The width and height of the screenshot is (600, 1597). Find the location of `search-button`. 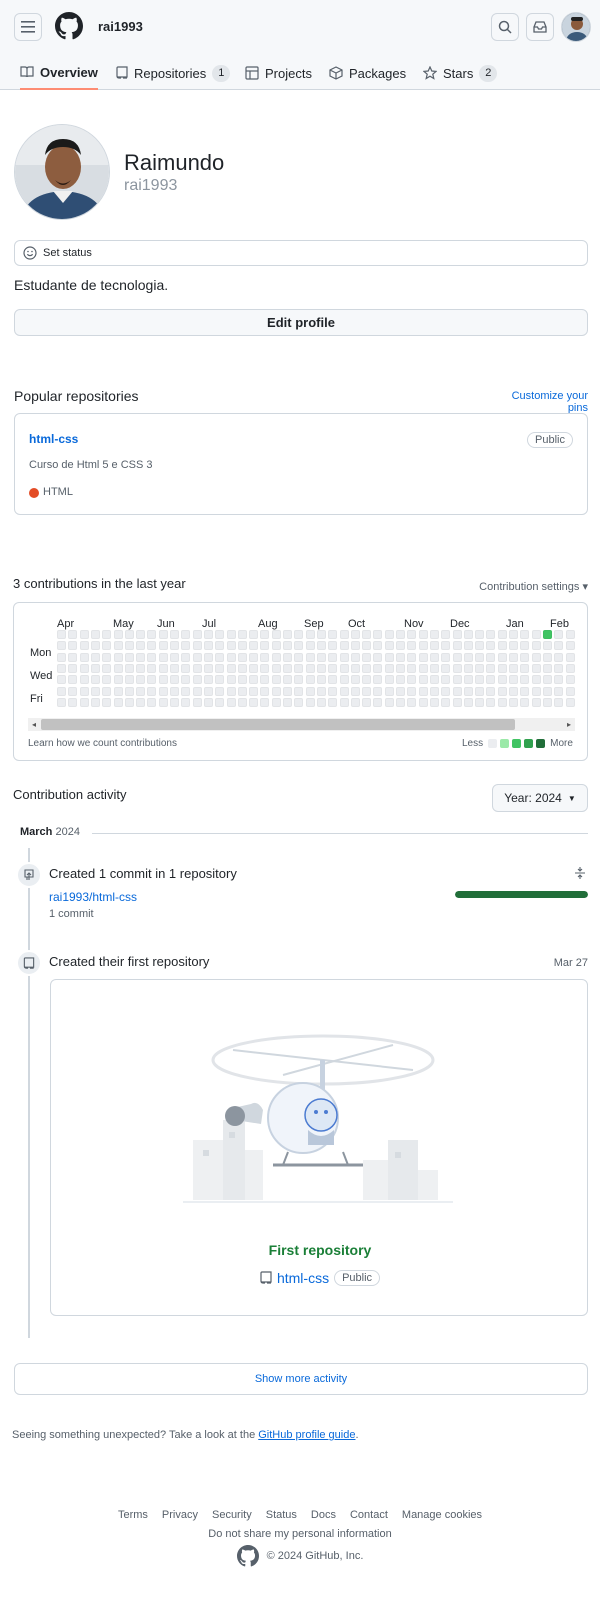

search-button is located at coordinates (505, 27).